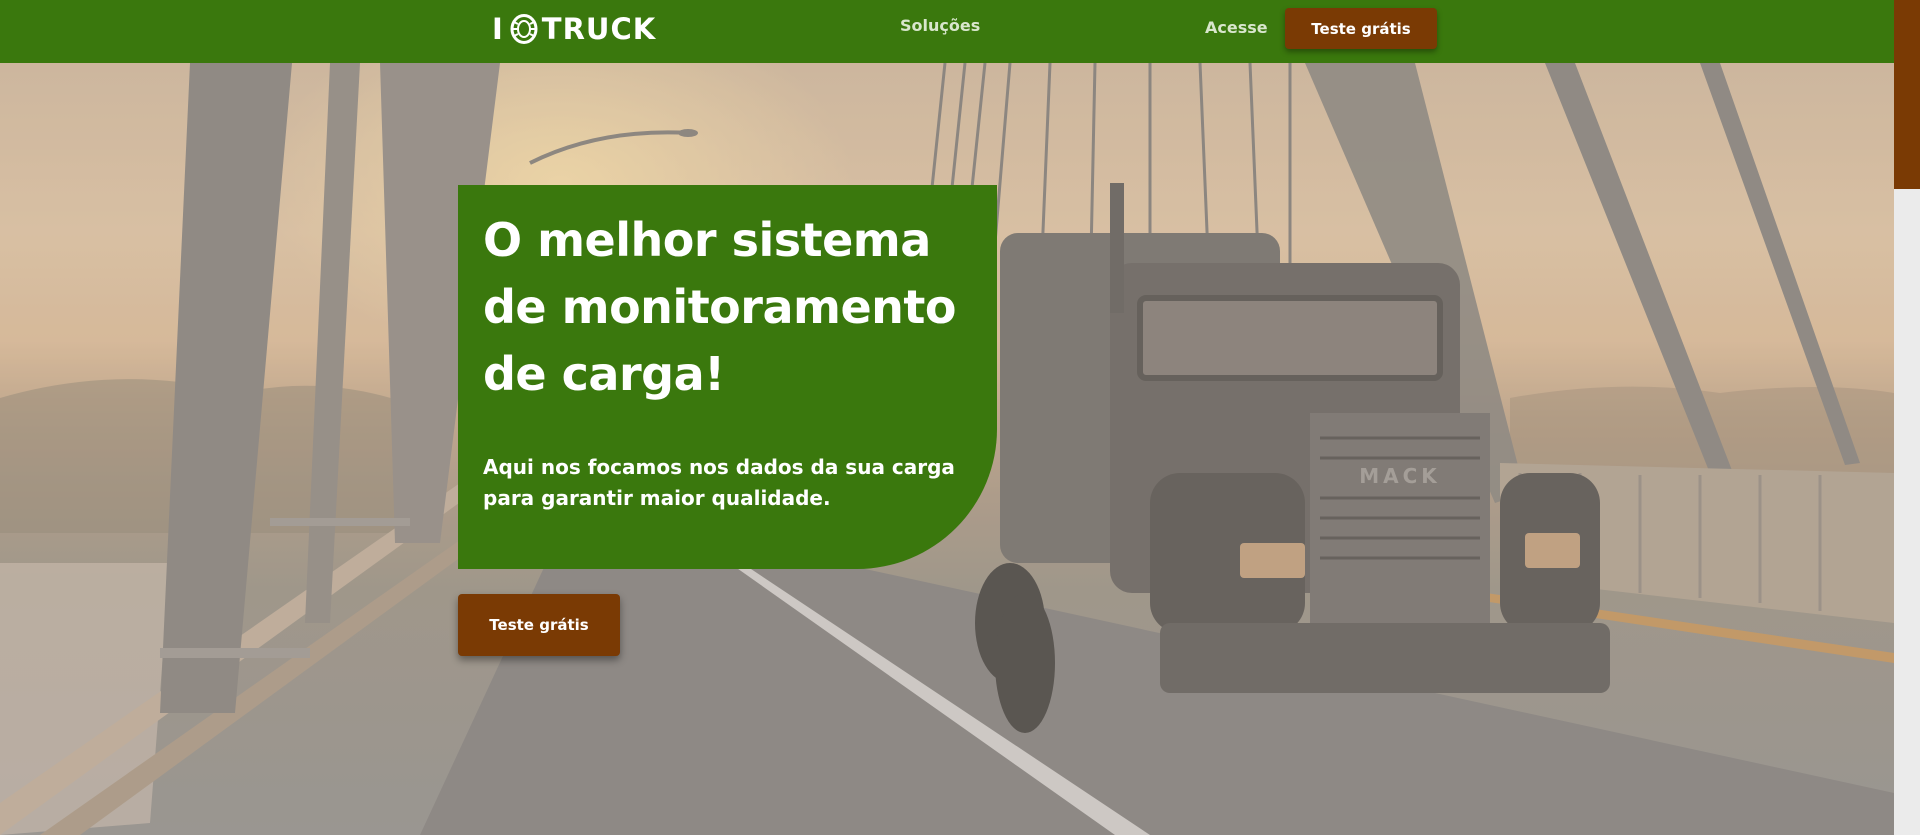 The image size is (1920, 835). Describe the element at coordinates (1907, 417) in the screenshot. I see `vertical-scrollbar` at that location.